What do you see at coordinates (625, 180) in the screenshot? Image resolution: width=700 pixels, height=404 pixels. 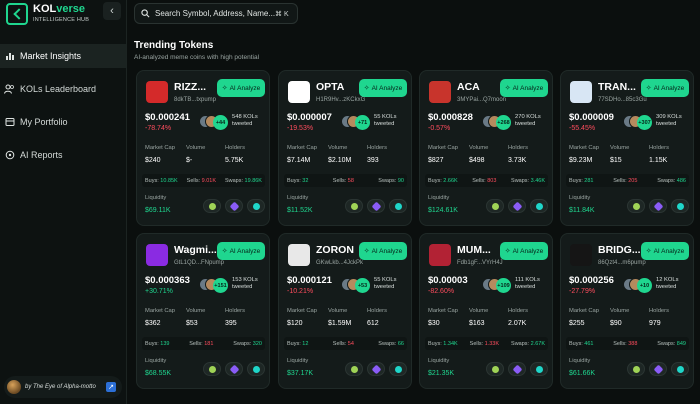 I see `sells-stat: Sells: 205` at bounding box center [625, 180].